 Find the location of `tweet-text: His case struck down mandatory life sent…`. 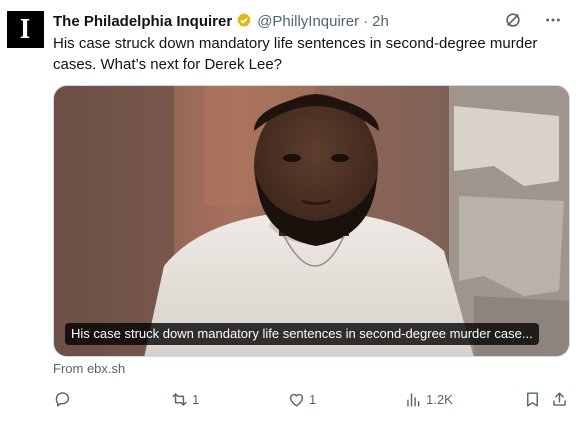

tweet-text: His case struck down mandatory life sent… is located at coordinates (295, 54).